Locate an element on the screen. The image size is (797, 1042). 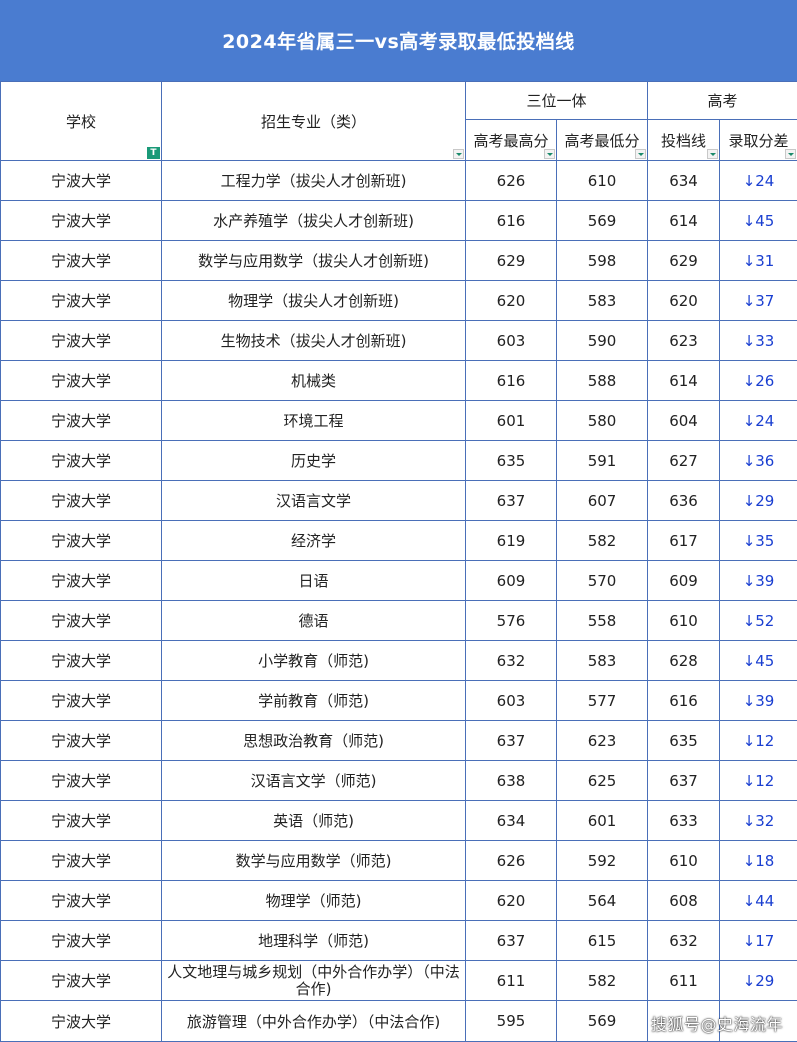
cell-max: 601 is located at coordinates (511, 421).